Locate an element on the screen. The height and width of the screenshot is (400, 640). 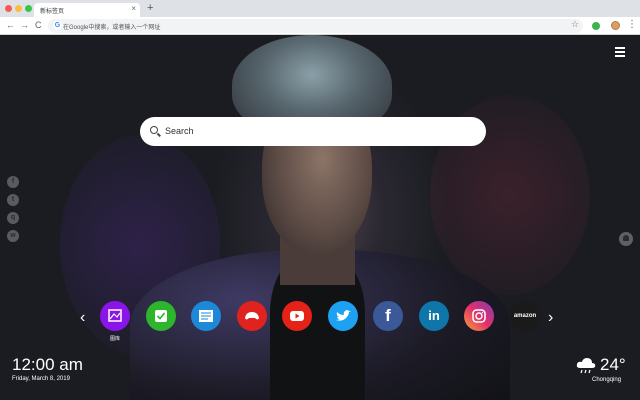
back-button: ← is located at coordinates (10, 25).